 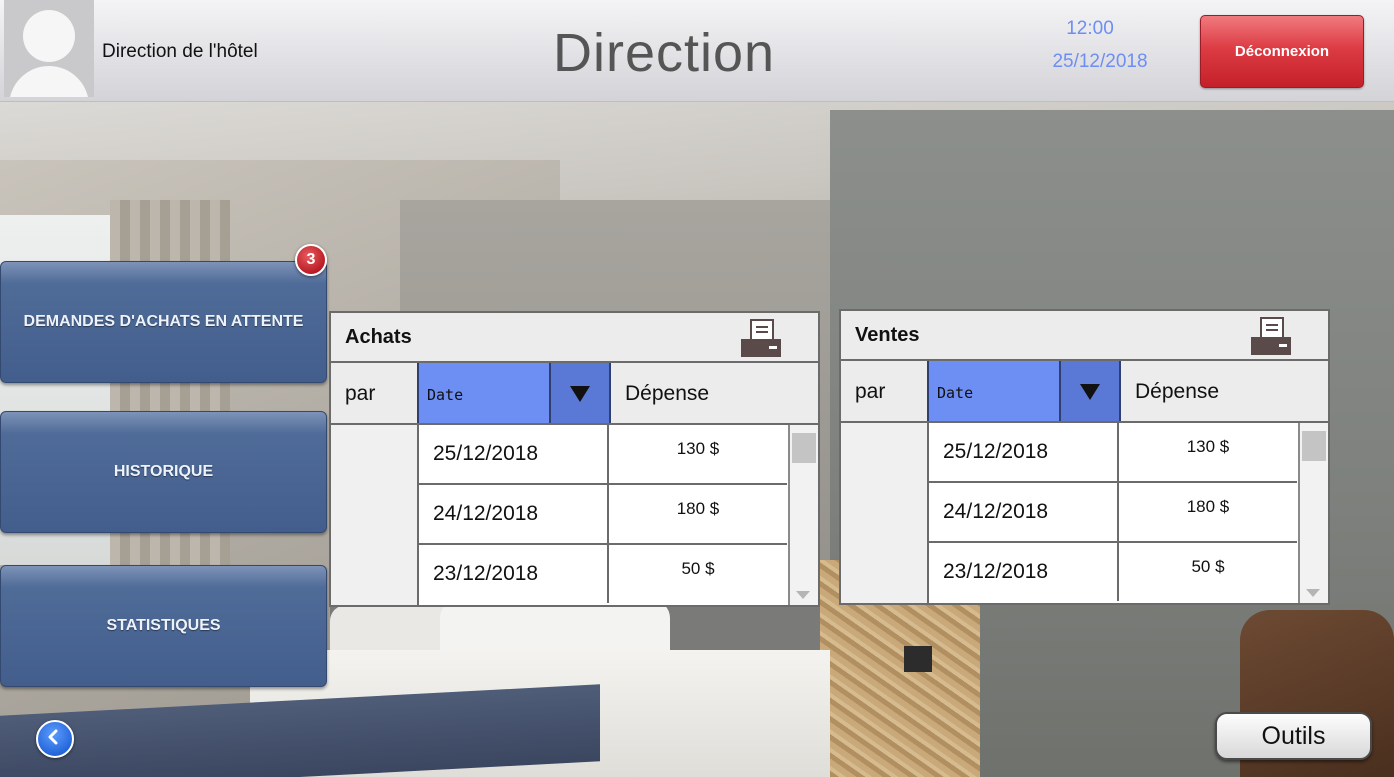 I want to click on panel-header: Achats, so click(x=574, y=338).